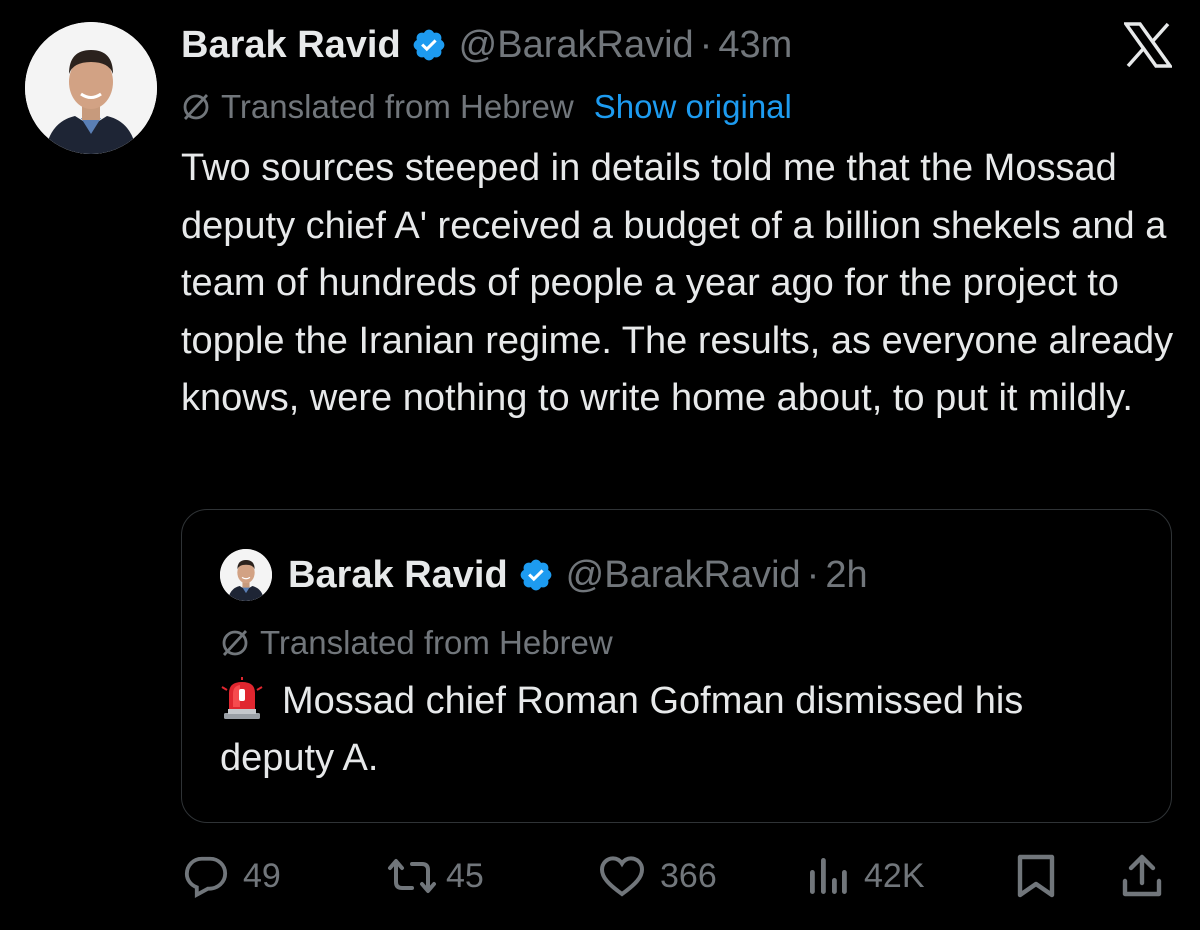  Describe the element at coordinates (755, 45) in the screenshot. I see `tweet-timestamp: 43m` at that location.